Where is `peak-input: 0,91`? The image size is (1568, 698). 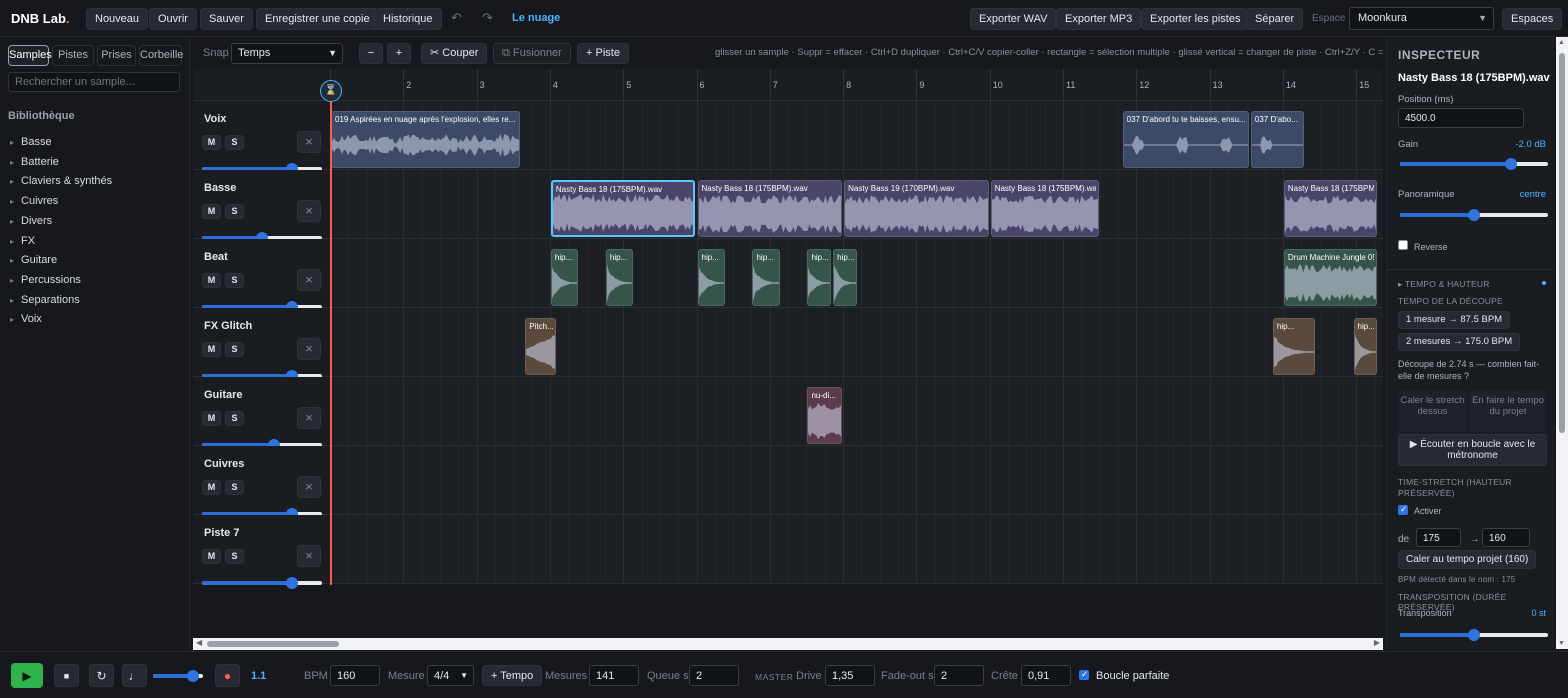
peak-input: 0,91 is located at coordinates (1046, 675).